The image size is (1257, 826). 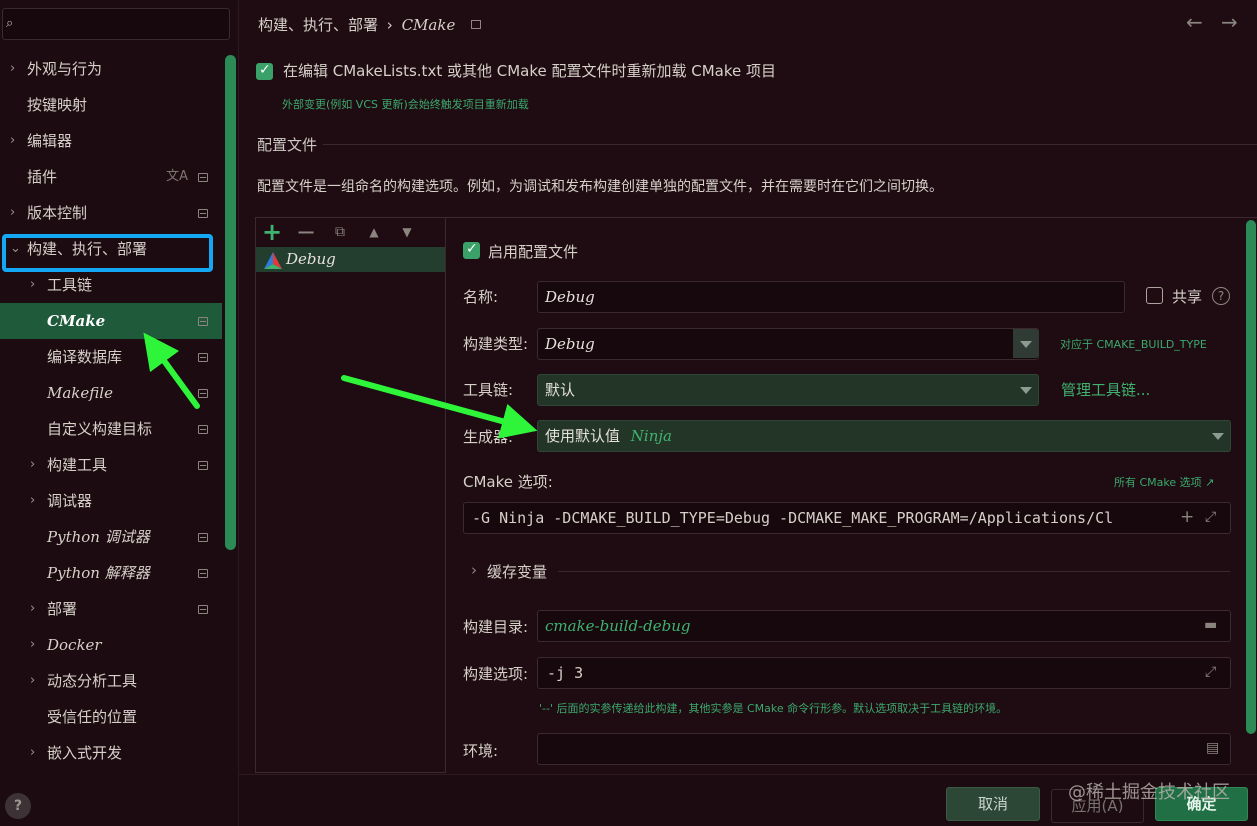 I want to click on sidebar-item-label: 受信任的位置, so click(x=92, y=717).